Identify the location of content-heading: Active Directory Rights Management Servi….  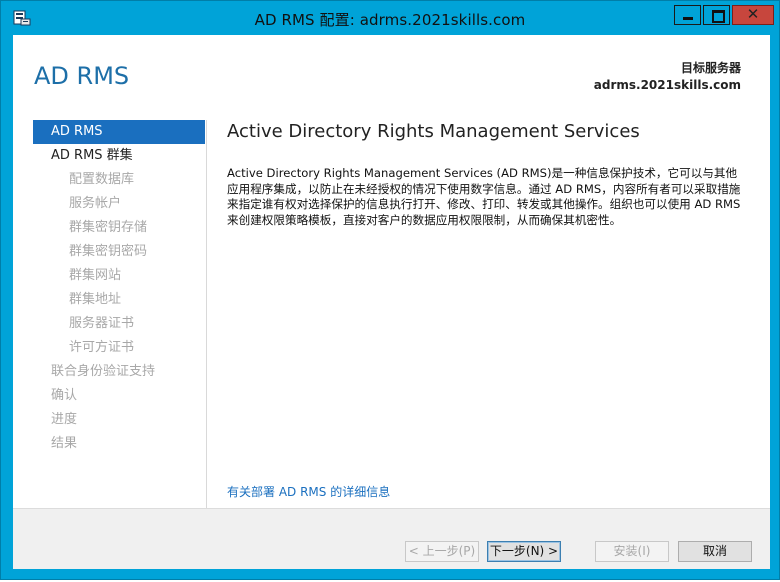
(433, 131).